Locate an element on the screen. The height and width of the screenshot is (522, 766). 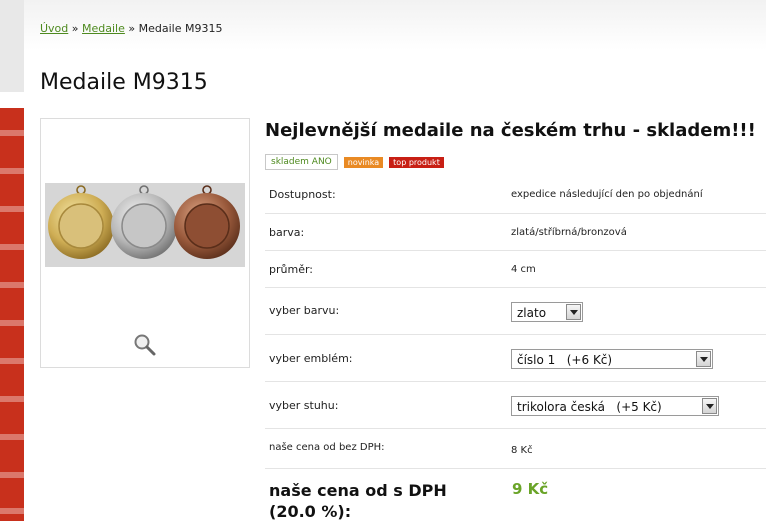
option-label: vyber emblém: is located at coordinates (311, 358).